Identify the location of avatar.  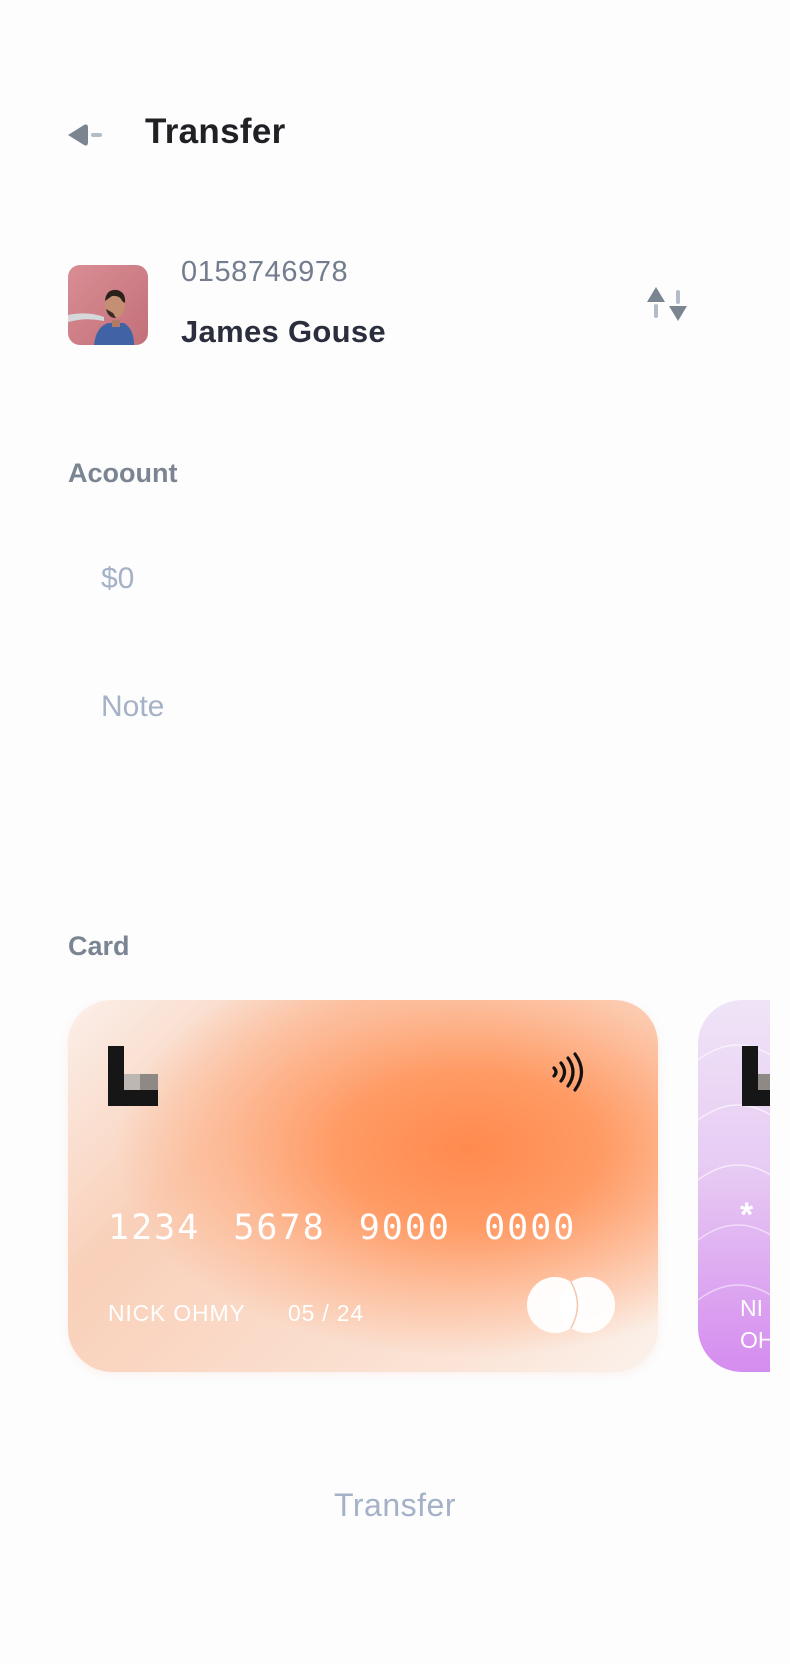
(108, 305).